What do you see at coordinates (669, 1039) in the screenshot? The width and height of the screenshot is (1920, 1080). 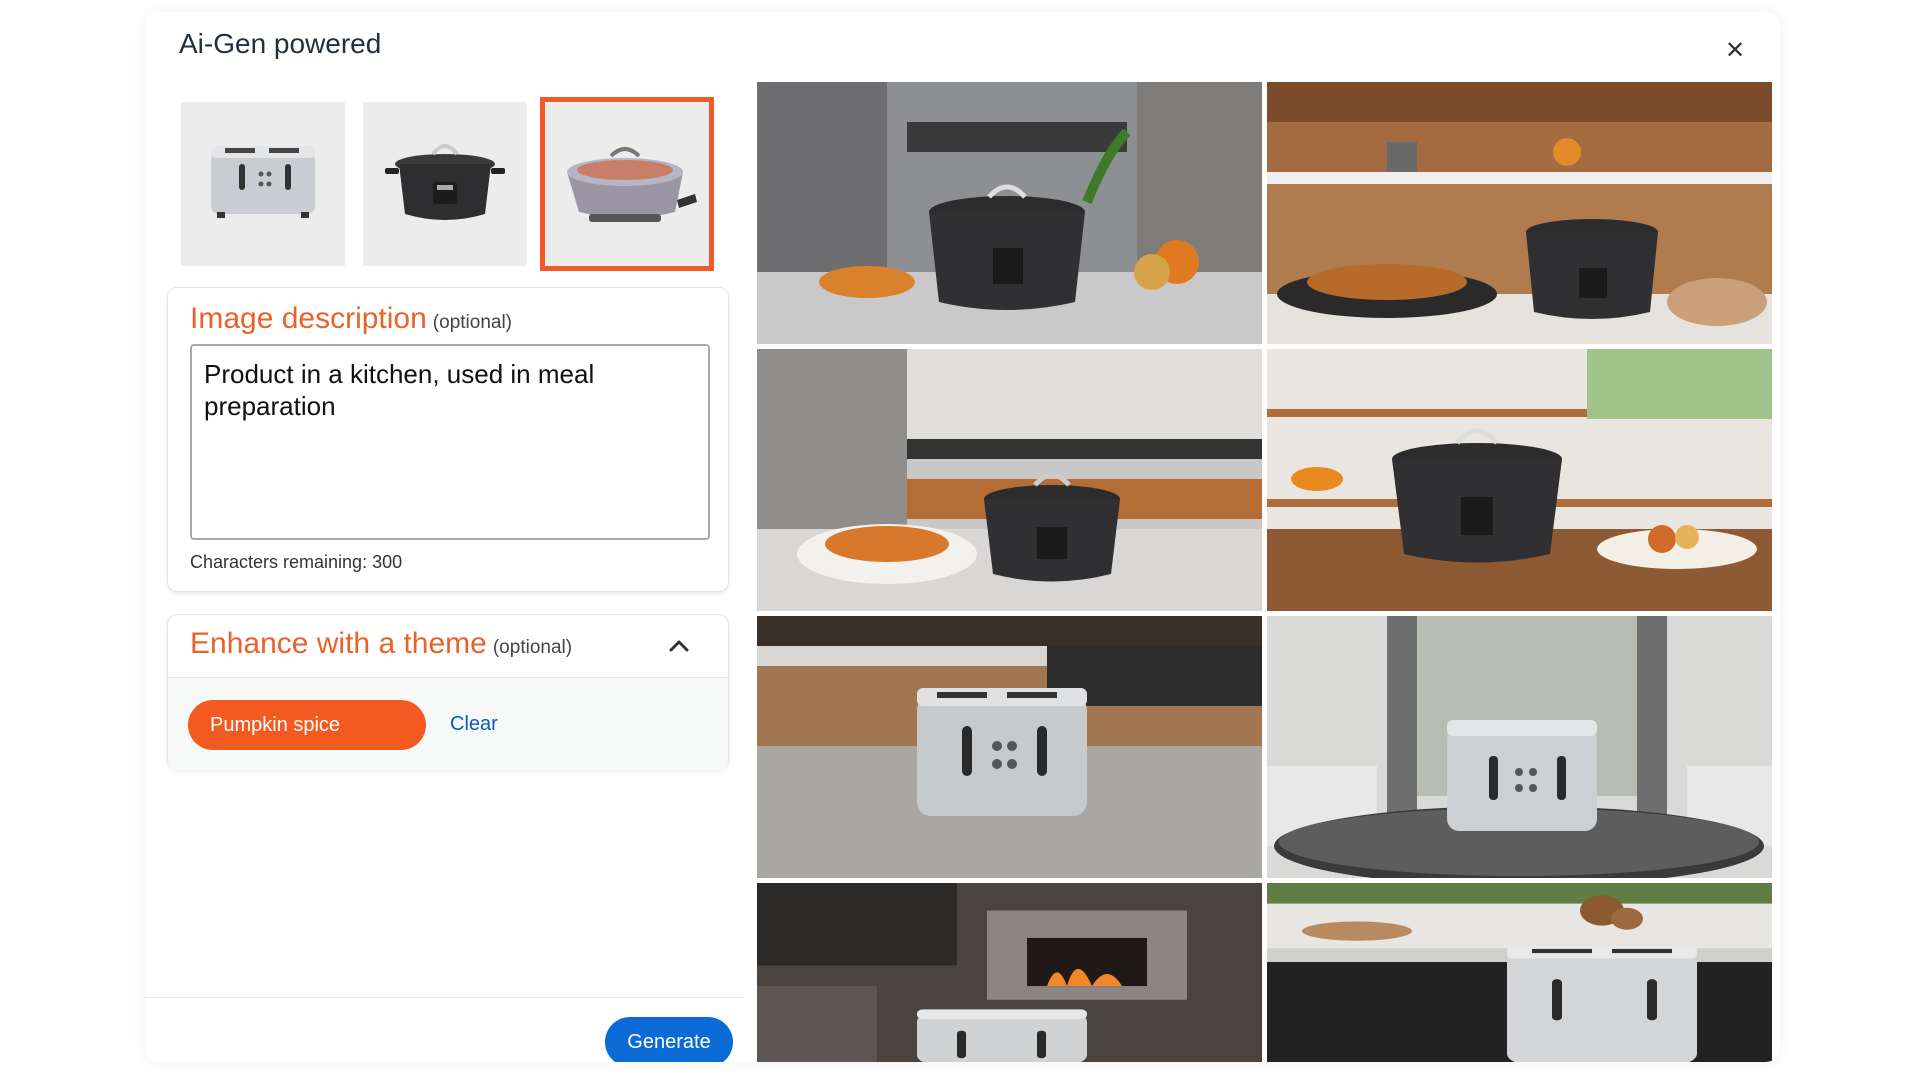 I see `generate-button: Generate` at bounding box center [669, 1039].